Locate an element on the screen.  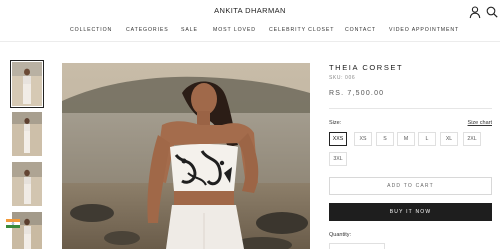
size-option-l: L is located at coordinates (427, 139).